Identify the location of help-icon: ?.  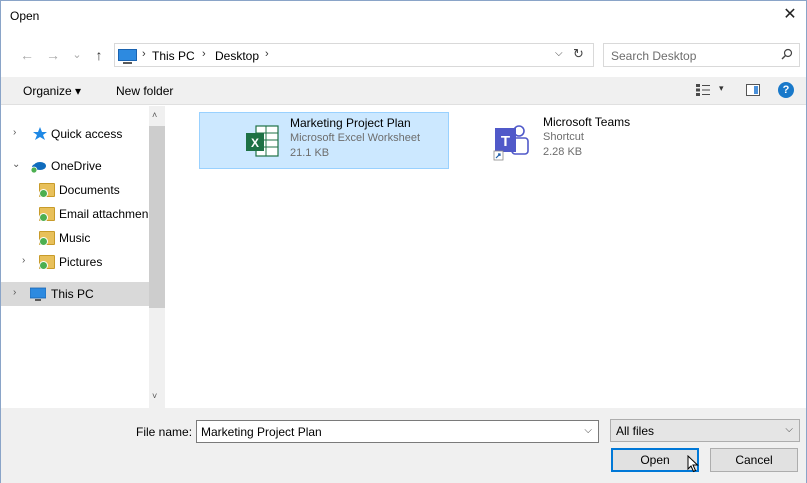
(786, 90).